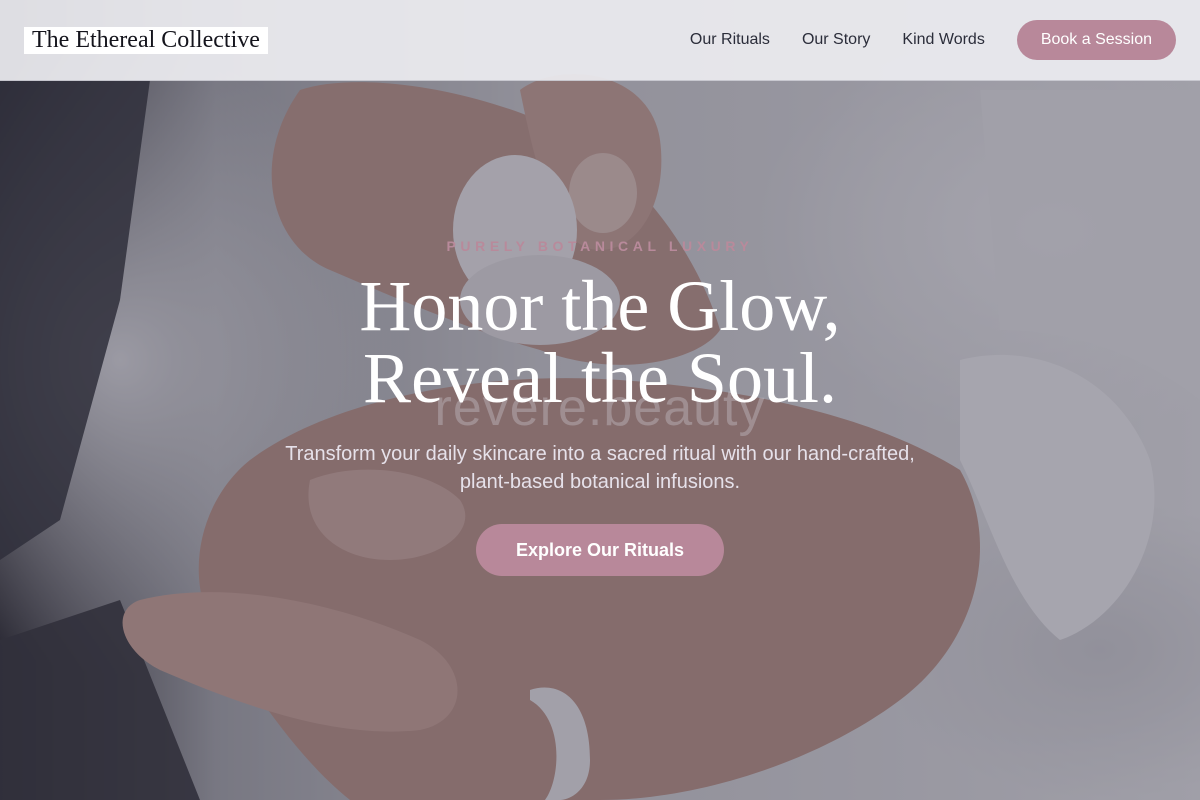  I want to click on hero-headline-line-2: Reveal the Soul., so click(600, 378).